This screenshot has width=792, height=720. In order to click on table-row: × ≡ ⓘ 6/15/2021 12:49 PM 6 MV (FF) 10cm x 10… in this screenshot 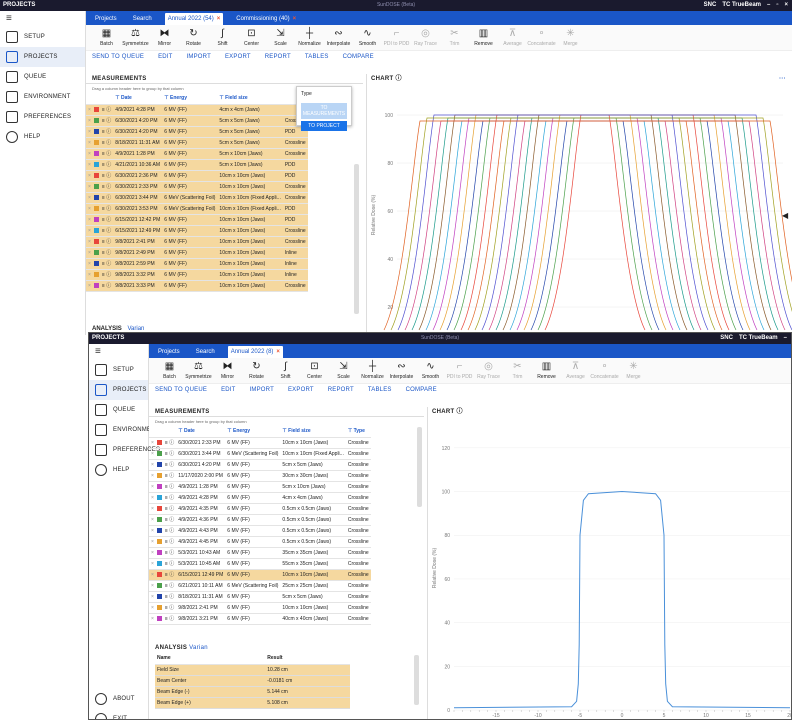, I will do `click(260, 575)`.